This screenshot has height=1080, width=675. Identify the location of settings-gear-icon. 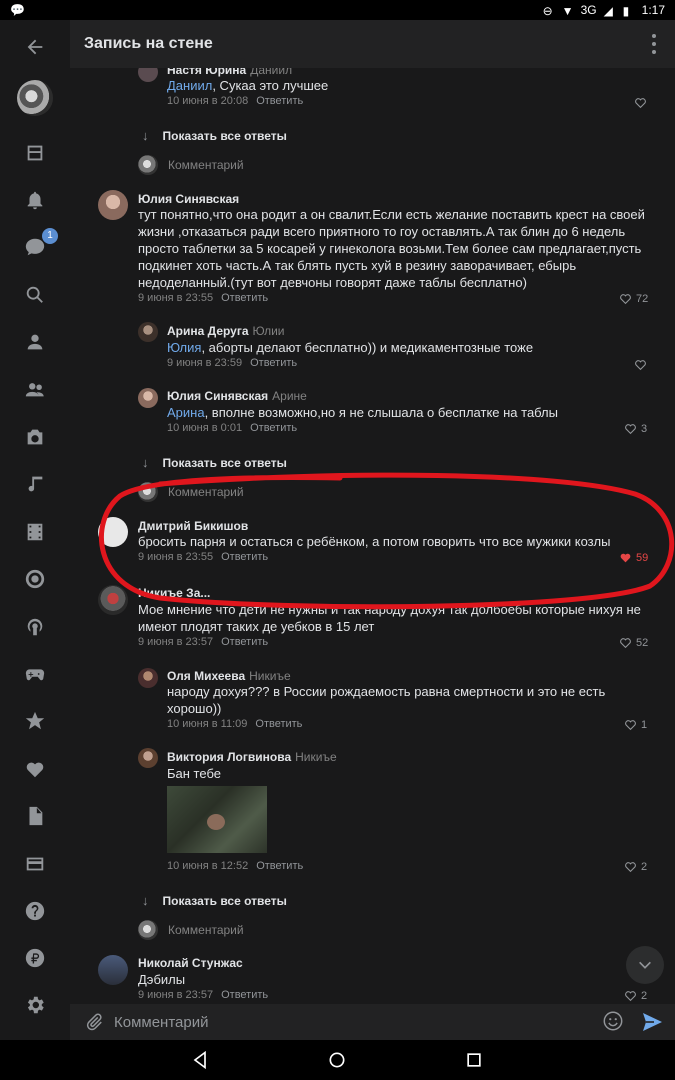
(35, 1005).